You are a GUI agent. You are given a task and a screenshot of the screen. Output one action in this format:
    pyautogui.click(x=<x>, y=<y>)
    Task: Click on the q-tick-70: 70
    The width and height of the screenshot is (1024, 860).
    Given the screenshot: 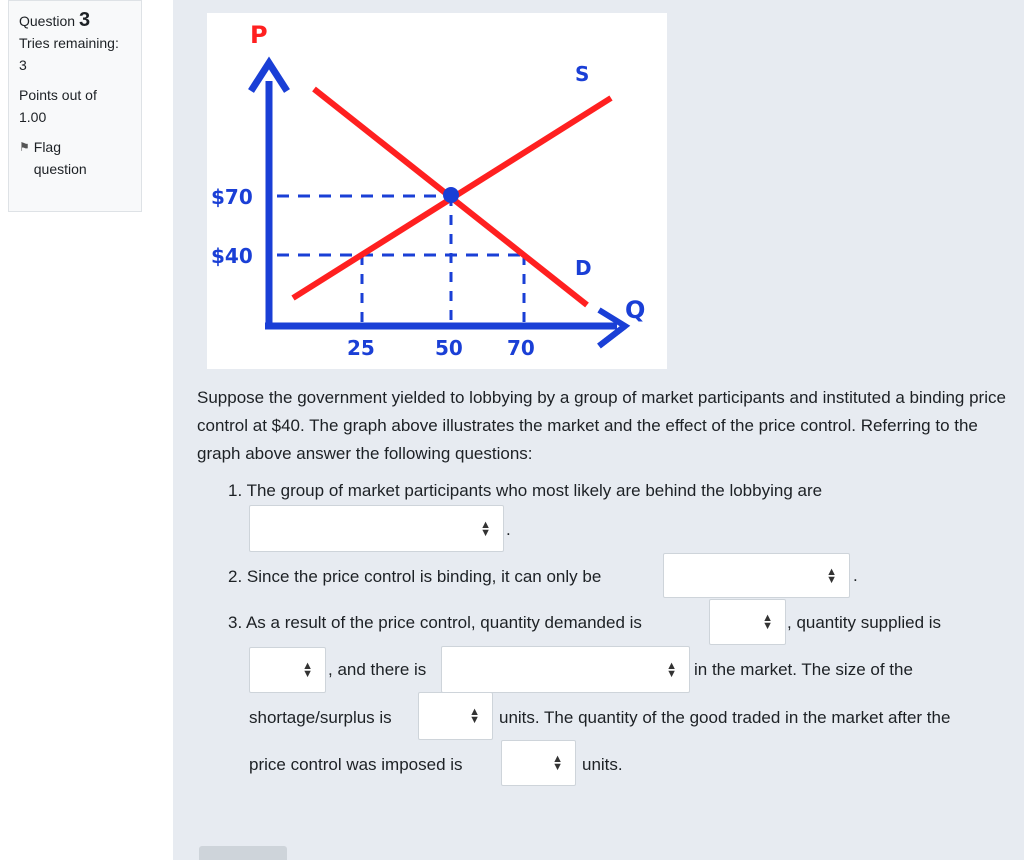 What is the action you would take?
    pyautogui.click(x=521, y=348)
    